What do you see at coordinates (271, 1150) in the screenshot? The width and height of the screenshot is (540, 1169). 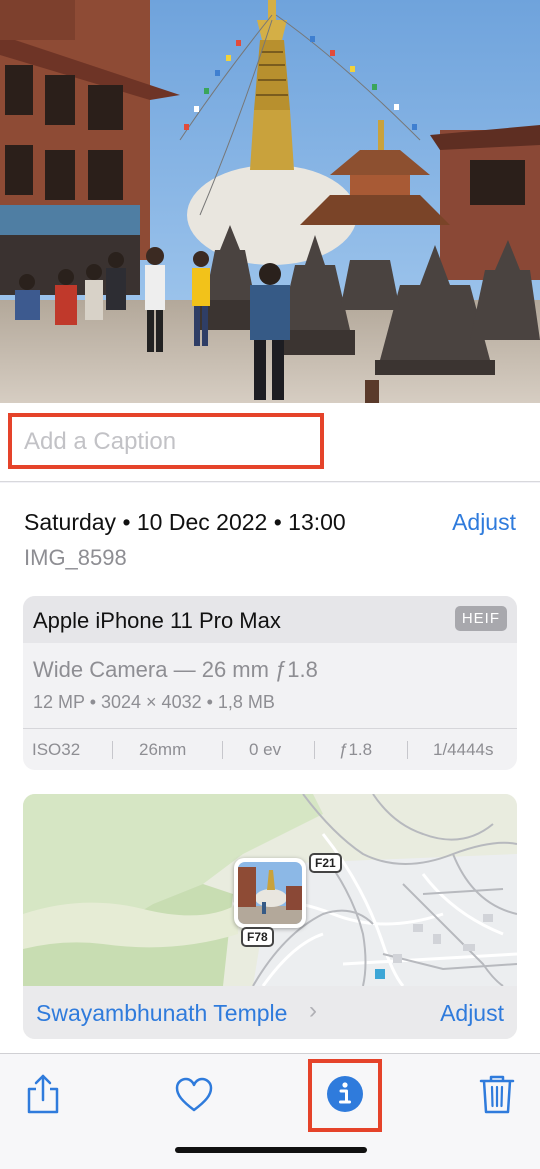 I see `home-indicator` at bounding box center [271, 1150].